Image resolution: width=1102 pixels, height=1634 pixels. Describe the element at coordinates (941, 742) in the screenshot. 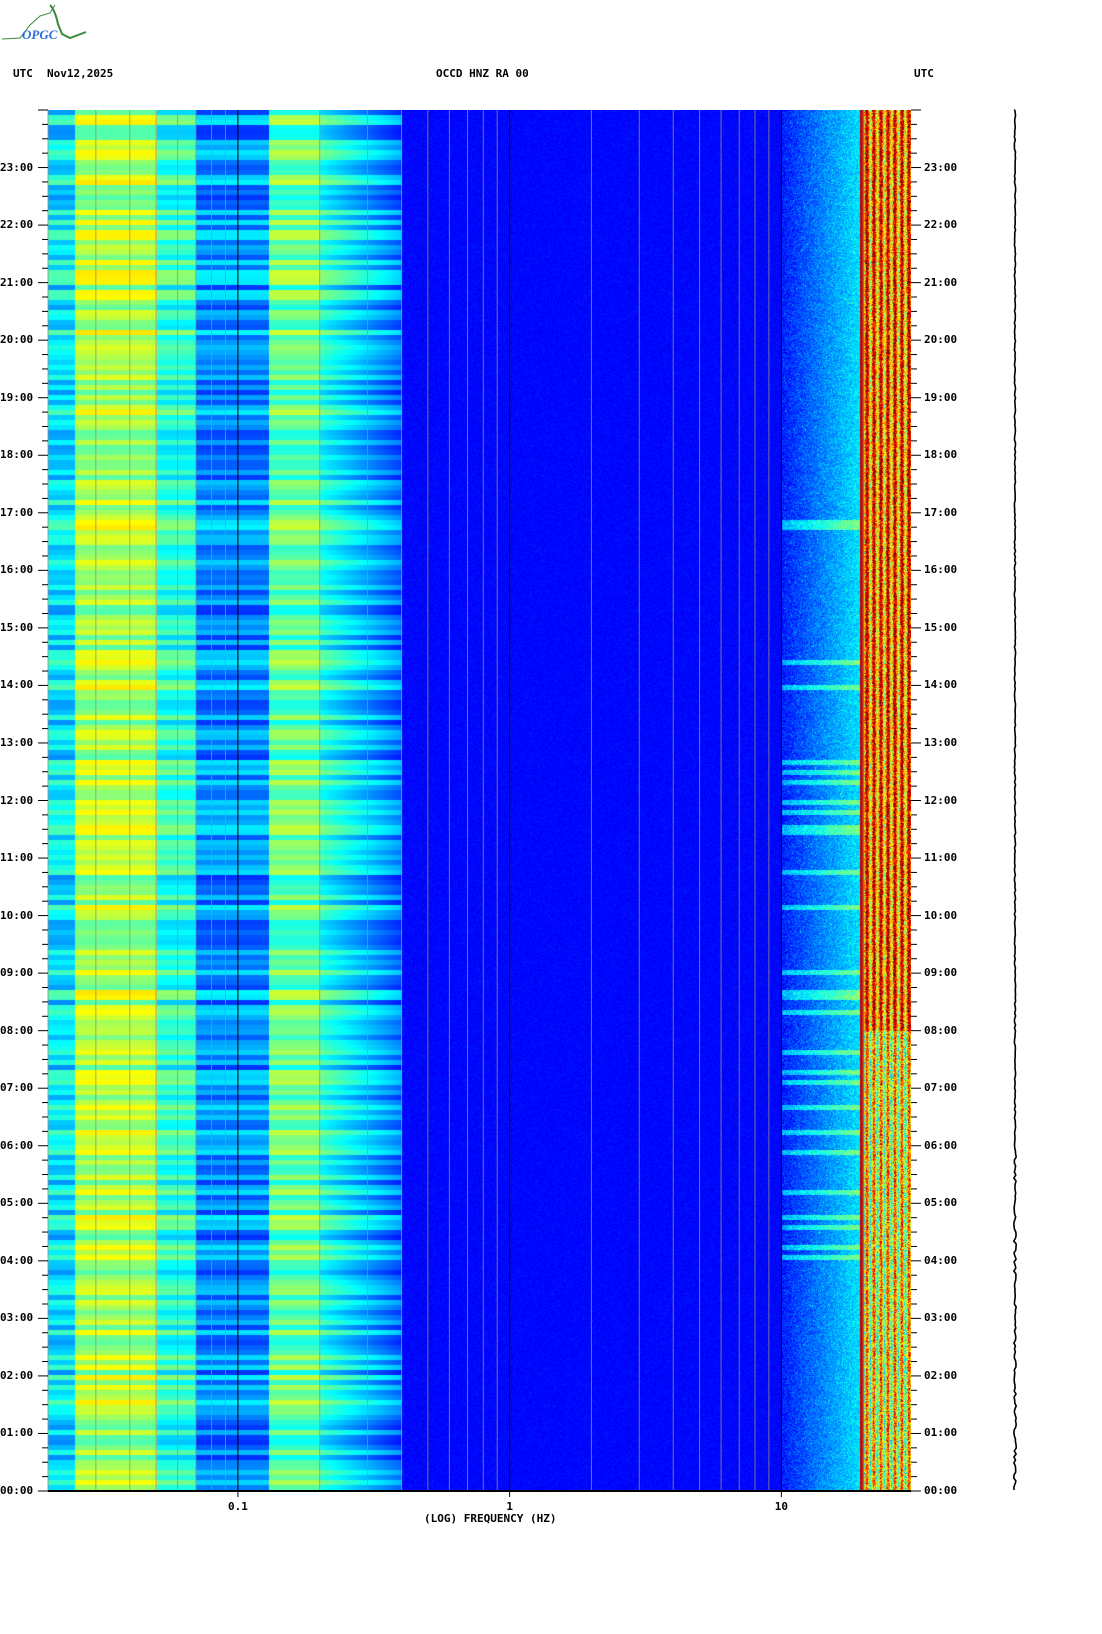

I see `y-tick-label-right: 13:00` at that location.